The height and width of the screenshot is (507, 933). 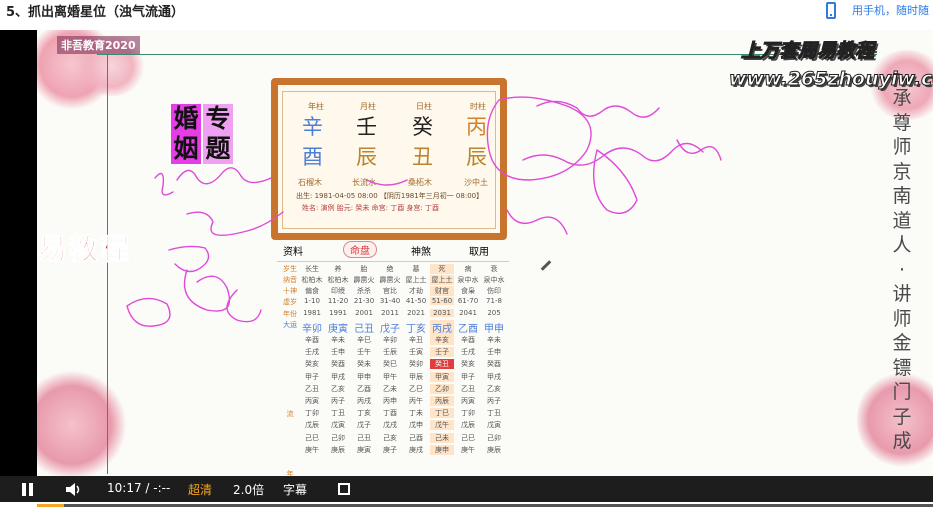 What do you see at coordinates (890, 10) in the screenshot?
I see `mobile-link: 用手机，随时随` at bounding box center [890, 10].